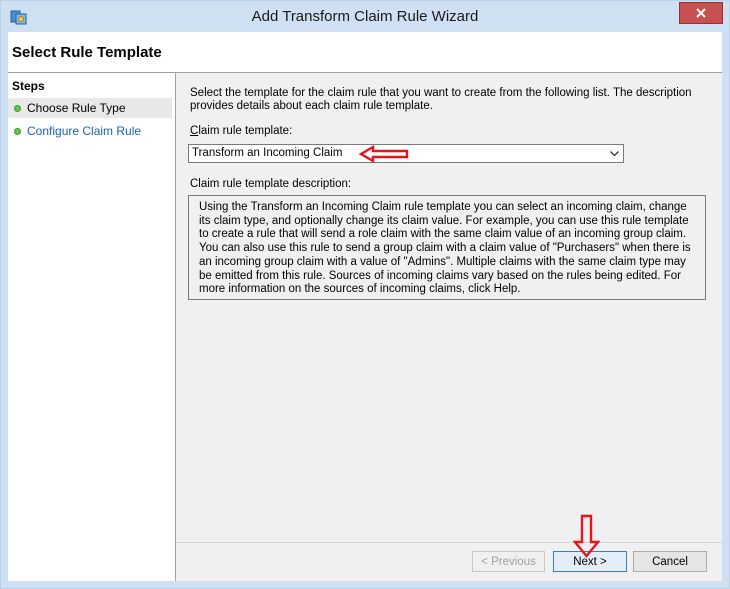 The image size is (730, 589). I want to click on previous-button: < Previous, so click(508, 561).